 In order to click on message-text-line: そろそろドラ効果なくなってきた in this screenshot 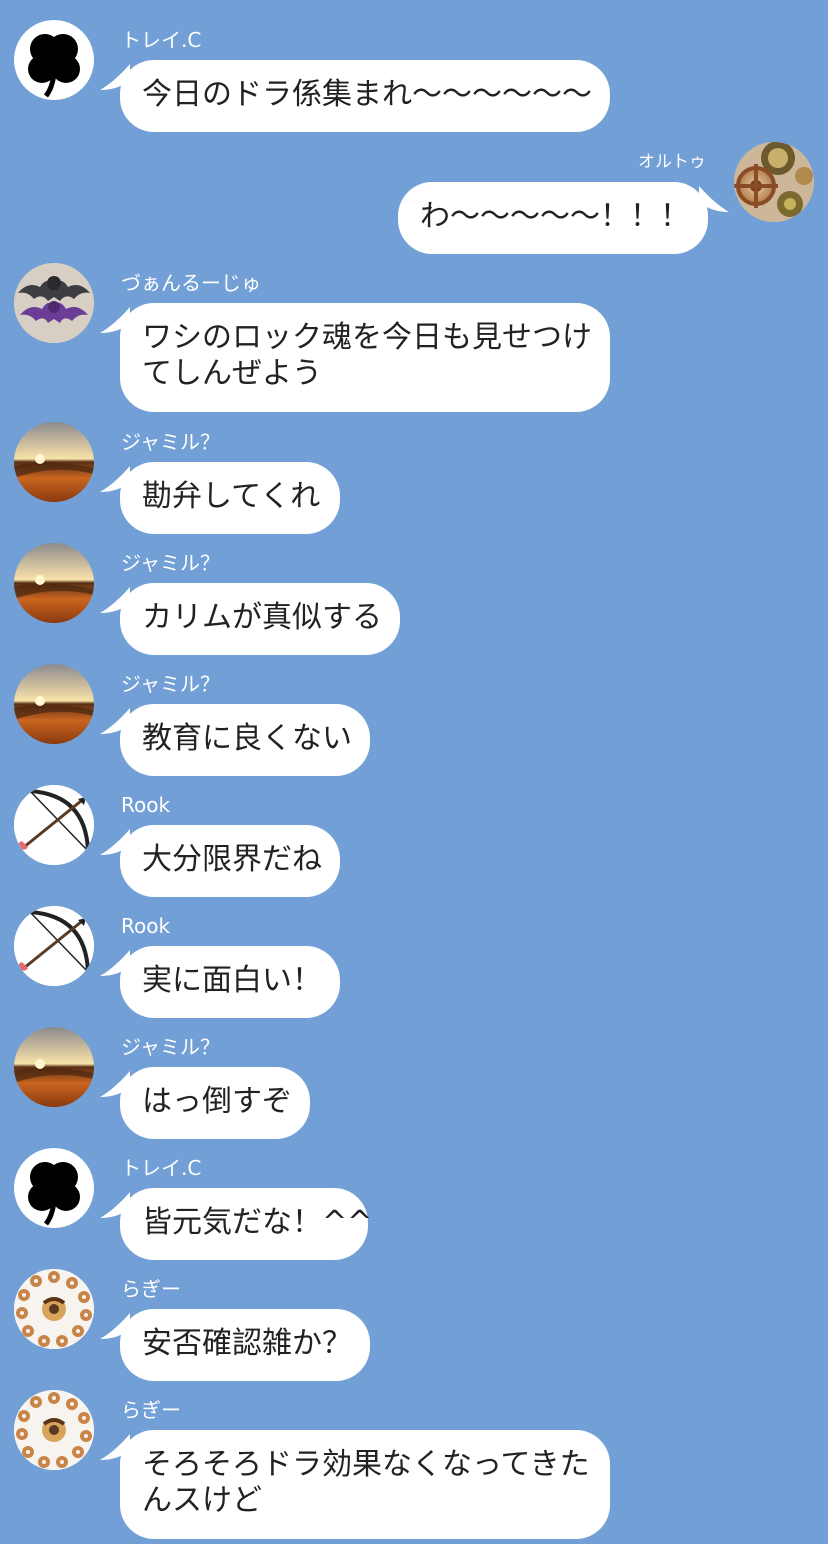, I will do `click(366, 1464)`.